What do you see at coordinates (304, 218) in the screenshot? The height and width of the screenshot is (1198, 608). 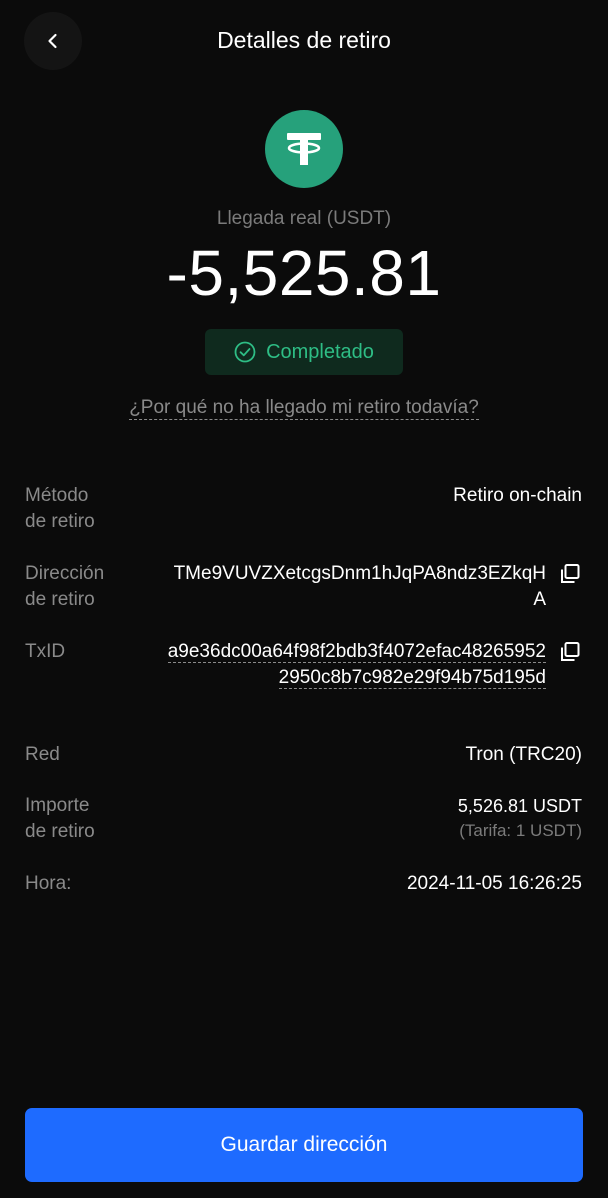 I see `amount-label: Llegada real (USDT)` at bounding box center [304, 218].